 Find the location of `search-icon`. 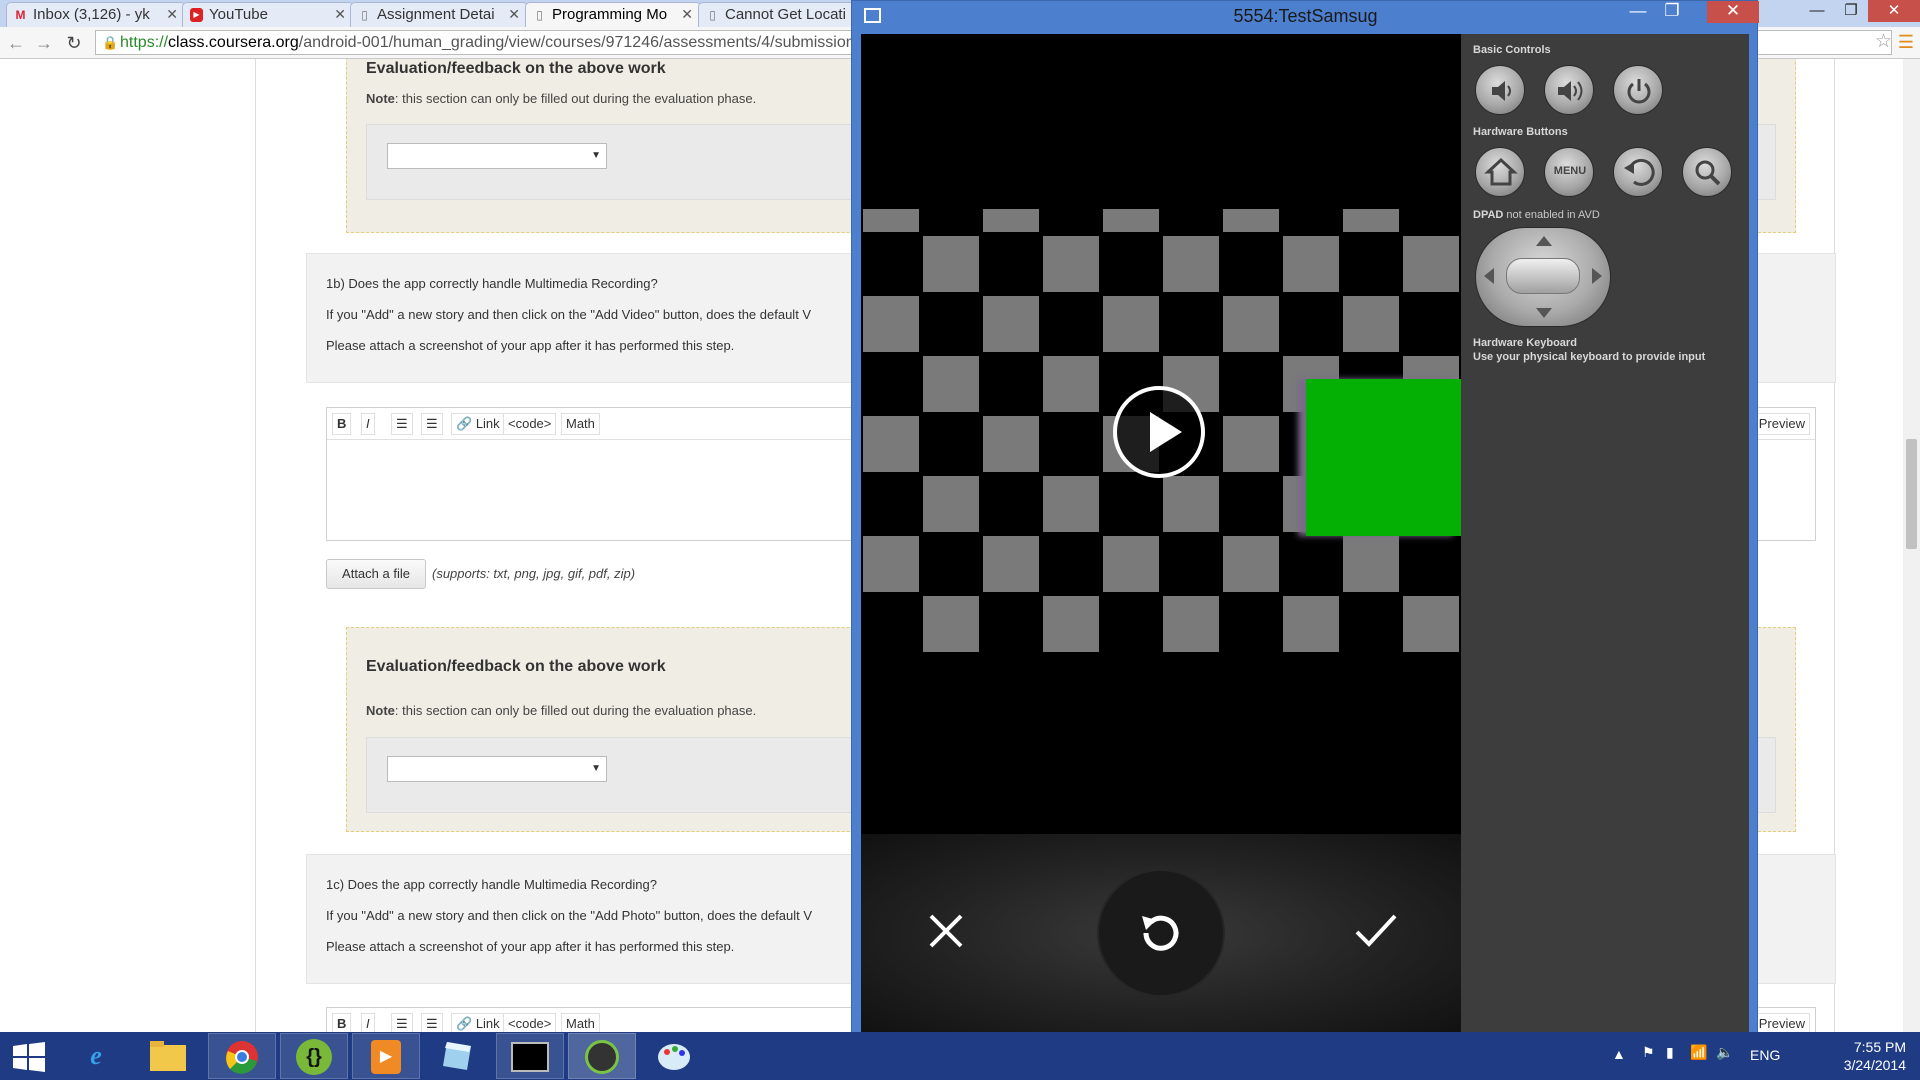

search-icon is located at coordinates (1708, 173).